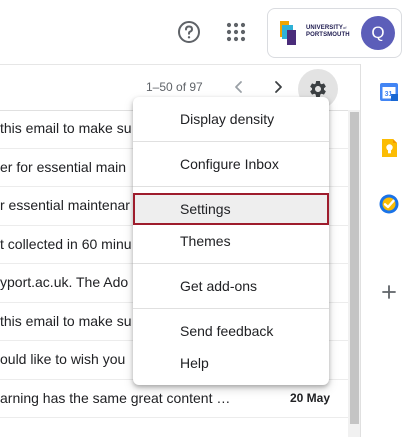  Describe the element at coordinates (231, 119) in the screenshot. I see `menu-item-display-density: Display density` at that location.